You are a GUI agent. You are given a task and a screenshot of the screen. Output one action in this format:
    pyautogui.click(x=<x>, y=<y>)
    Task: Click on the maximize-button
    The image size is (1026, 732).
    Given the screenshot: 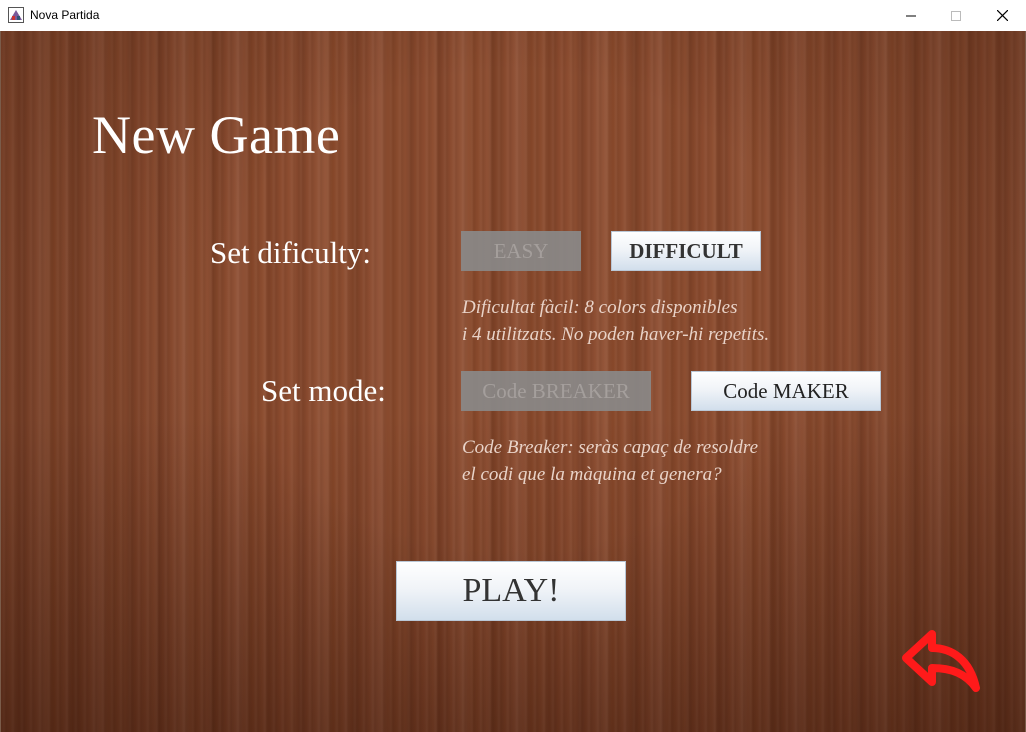 What is the action you would take?
    pyautogui.click(x=956, y=15)
    